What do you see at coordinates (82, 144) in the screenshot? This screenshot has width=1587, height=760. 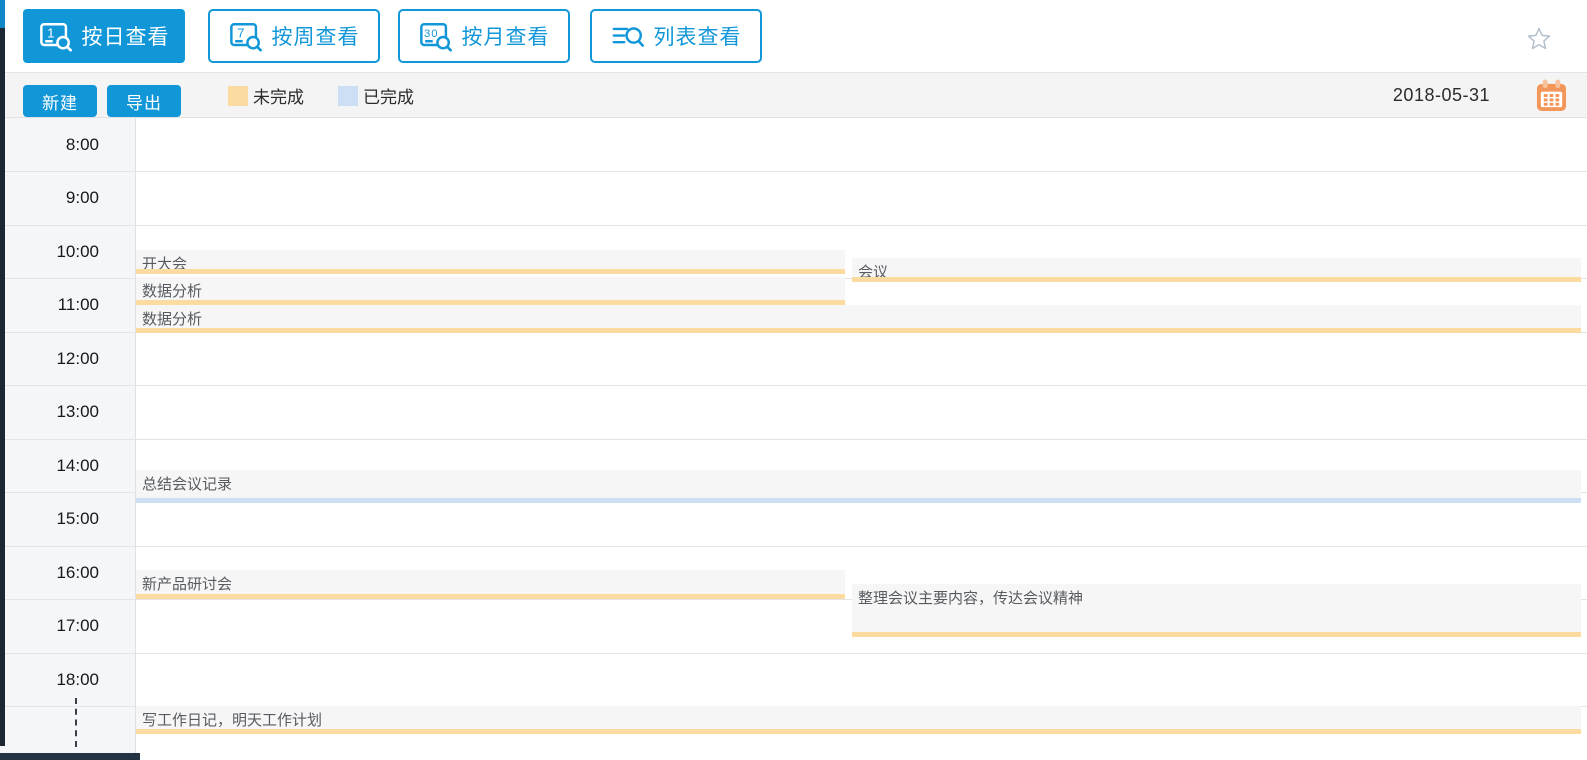 I see `time-label: 8:00` at bounding box center [82, 144].